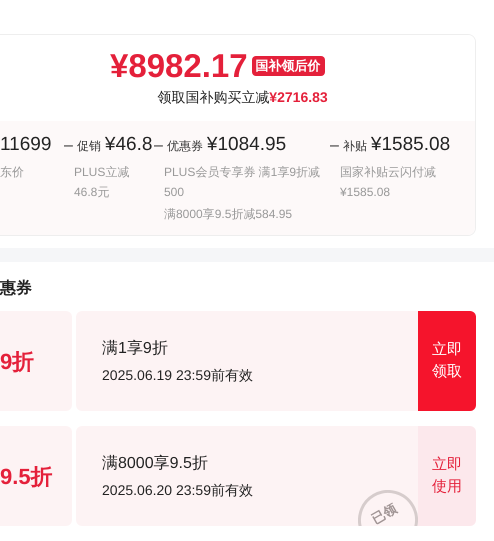 The width and height of the screenshot is (494, 541). Describe the element at coordinates (155, 464) in the screenshot. I see `coupon-title: 满8000享9.5折` at that location.